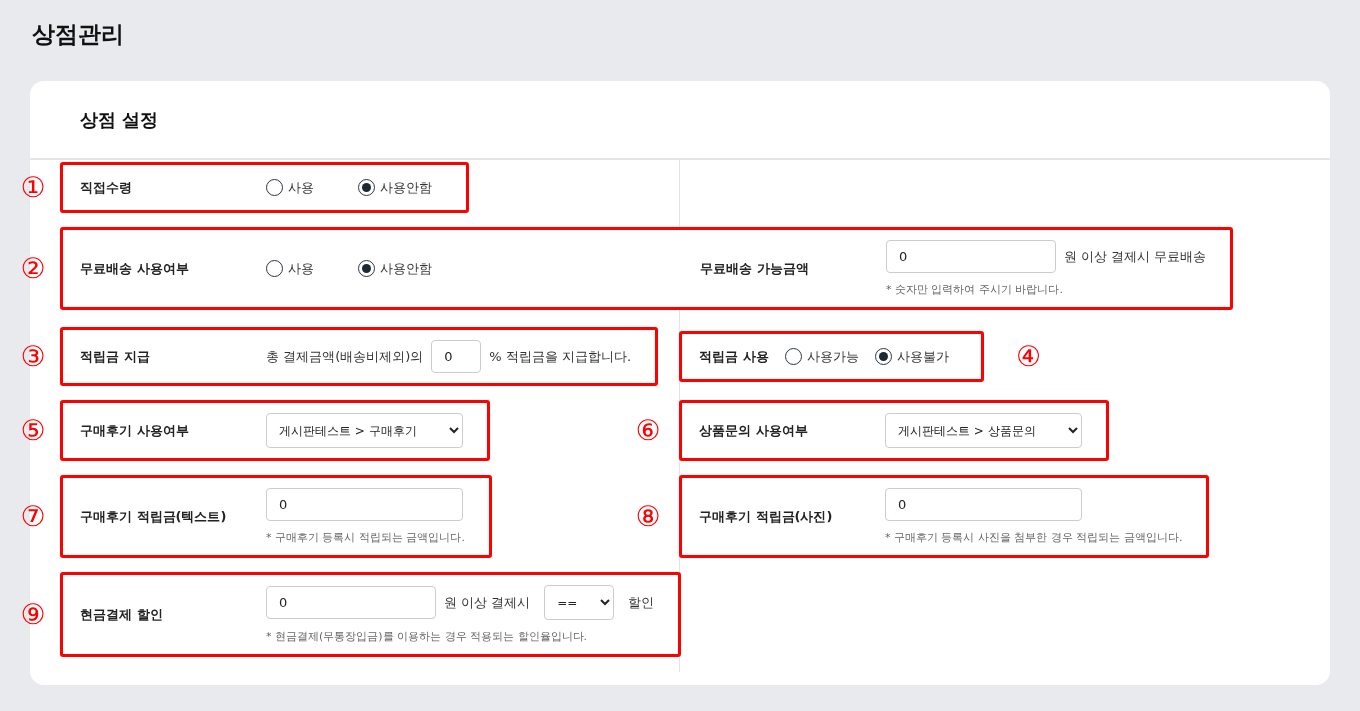 The width and height of the screenshot is (1360, 711). What do you see at coordinates (78, 34) in the screenshot?
I see `page-title: 상점관리` at bounding box center [78, 34].